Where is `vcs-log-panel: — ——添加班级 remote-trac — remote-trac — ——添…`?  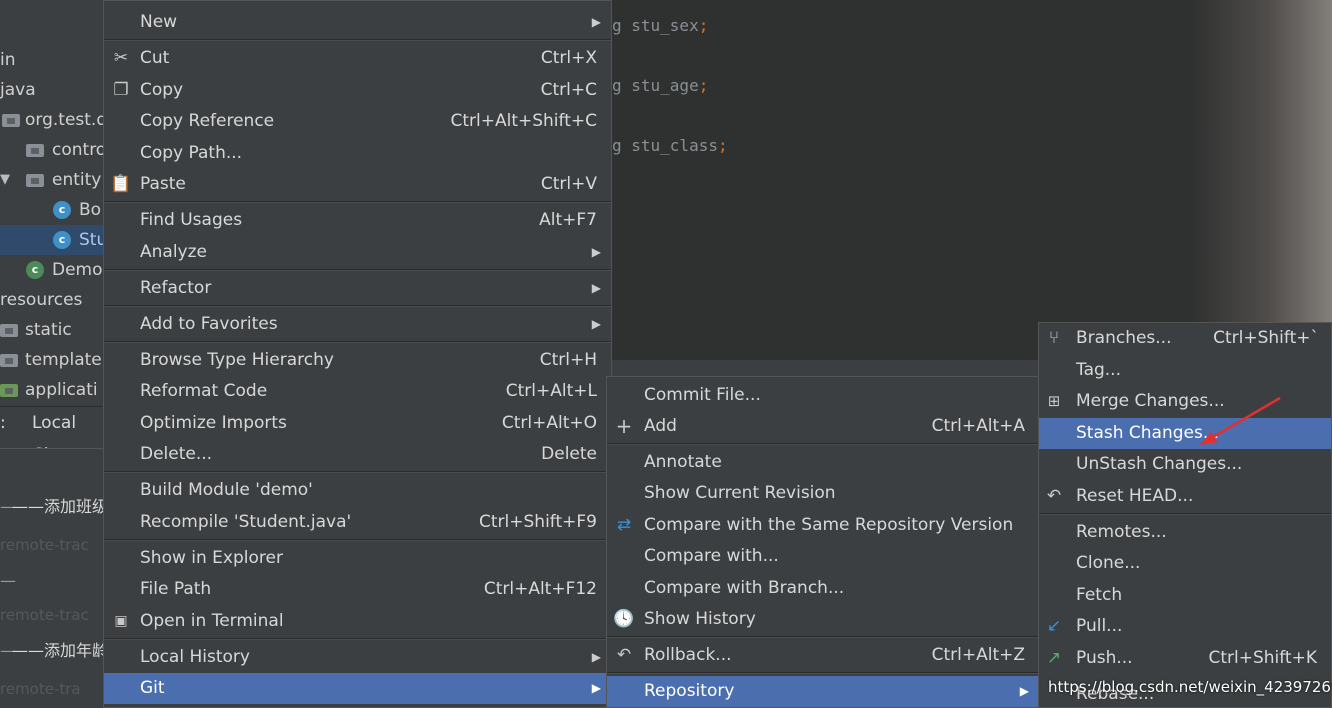 vcs-log-panel: — ——添加班级 remote-trac — remote-trac — ——添… is located at coordinates (54, 578).